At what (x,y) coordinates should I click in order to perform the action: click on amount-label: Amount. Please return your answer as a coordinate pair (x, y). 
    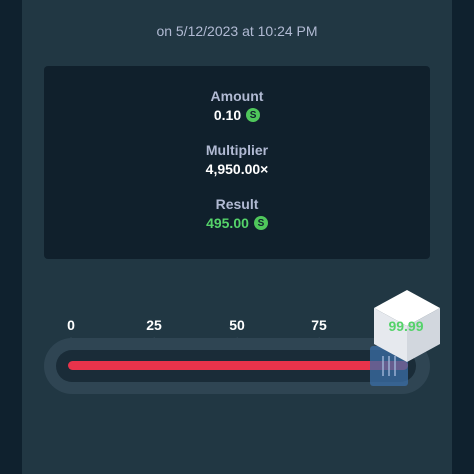
    Looking at the image, I should click on (237, 96).